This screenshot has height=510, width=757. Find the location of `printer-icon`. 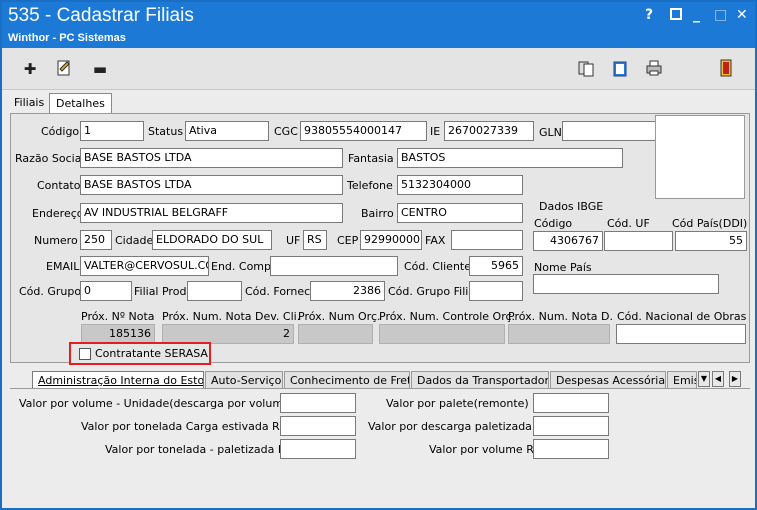

printer-icon is located at coordinates (654, 69).